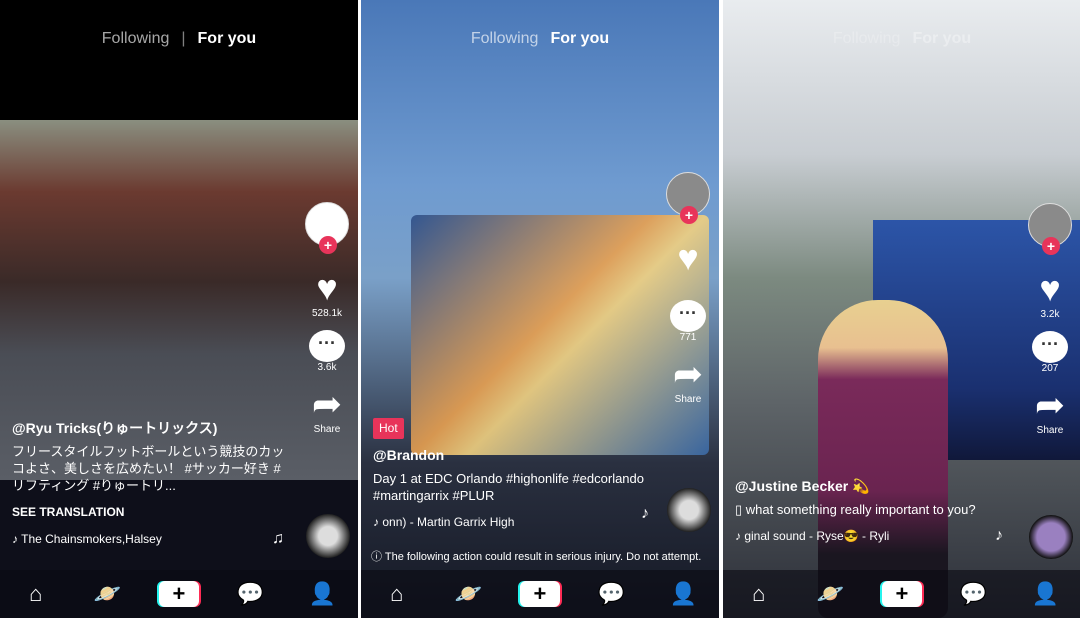 This screenshot has height=618, width=1080. I want to click on feed-tabs: Following | For you, so click(179, 38).